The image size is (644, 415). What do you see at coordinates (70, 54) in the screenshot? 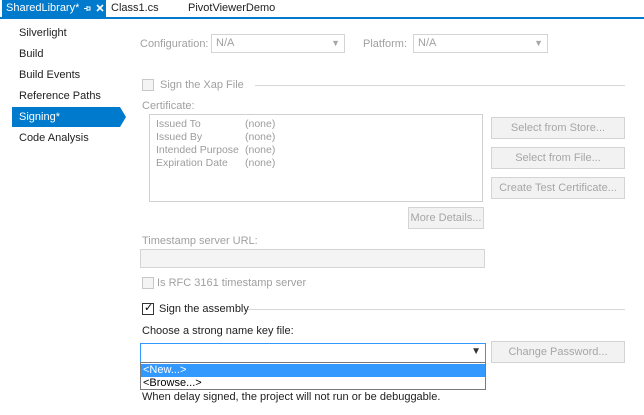
I see `sidebar-item-build: Build` at bounding box center [70, 54].